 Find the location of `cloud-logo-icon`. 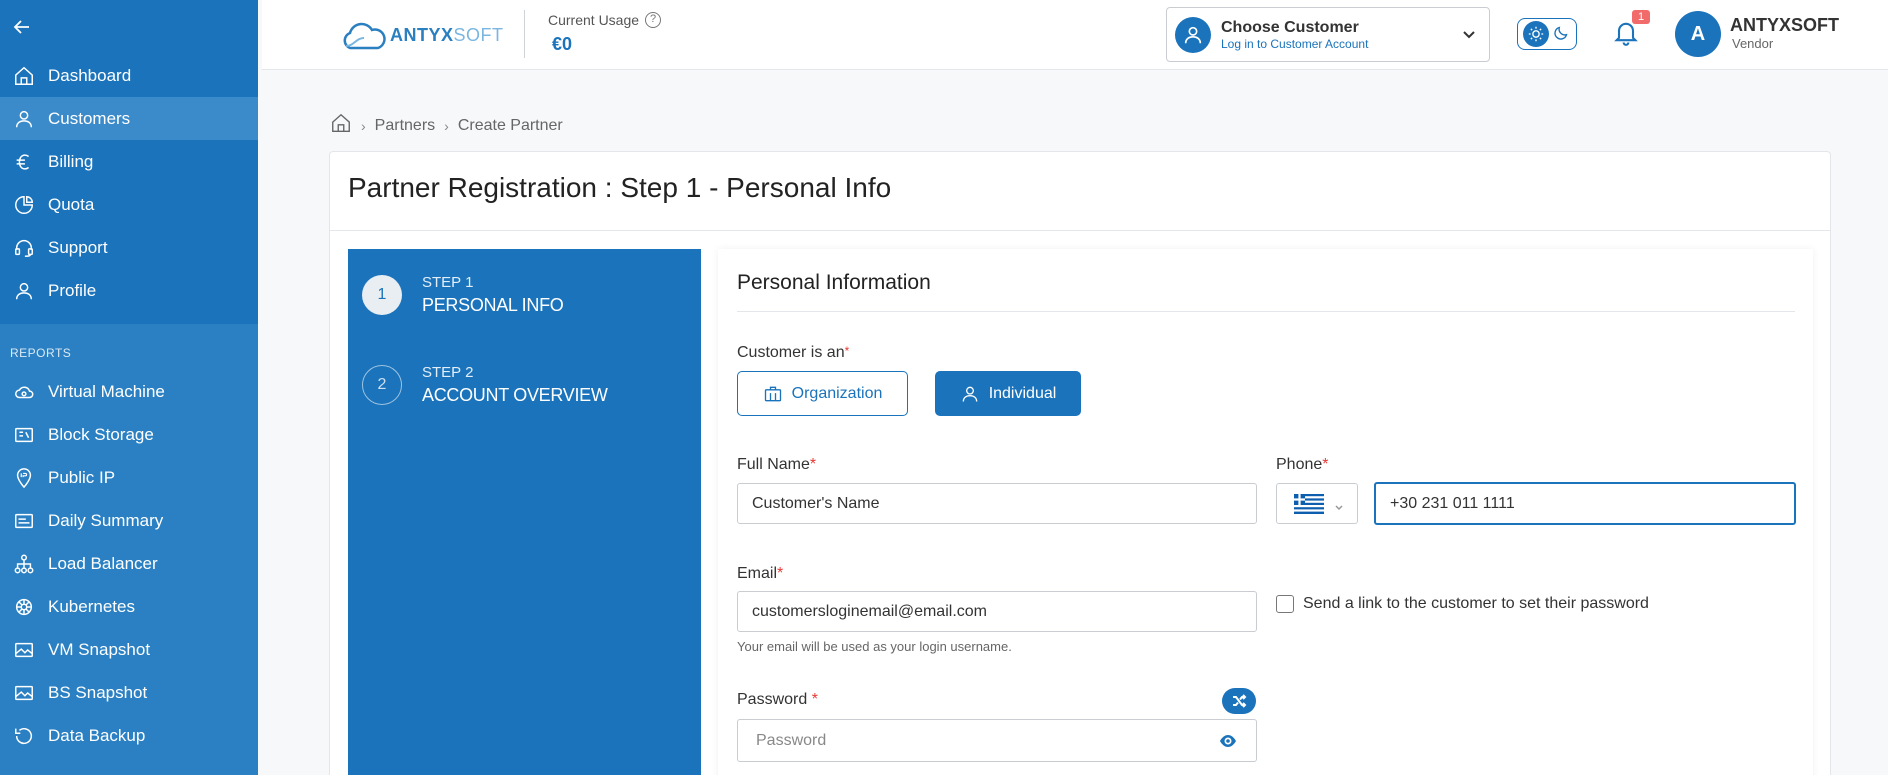

cloud-logo-icon is located at coordinates (364, 36).